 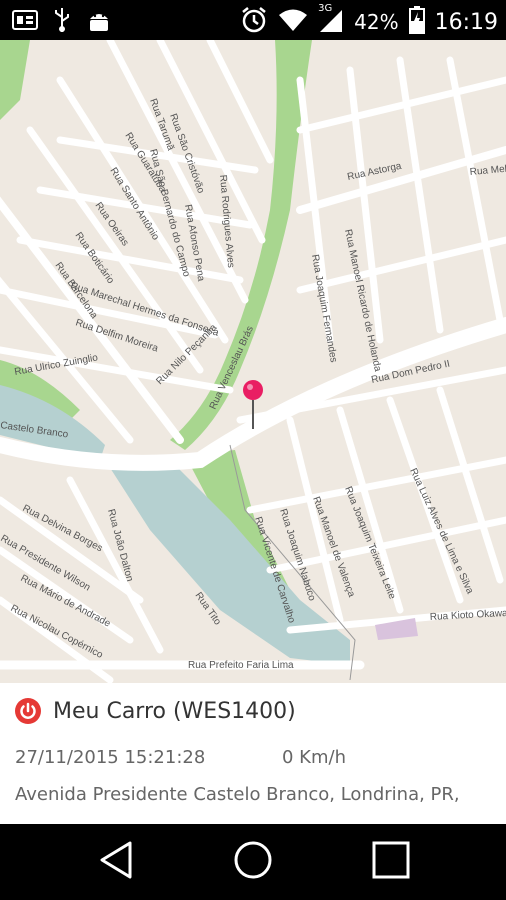 I want to click on alarm-icon, so click(x=254, y=22).